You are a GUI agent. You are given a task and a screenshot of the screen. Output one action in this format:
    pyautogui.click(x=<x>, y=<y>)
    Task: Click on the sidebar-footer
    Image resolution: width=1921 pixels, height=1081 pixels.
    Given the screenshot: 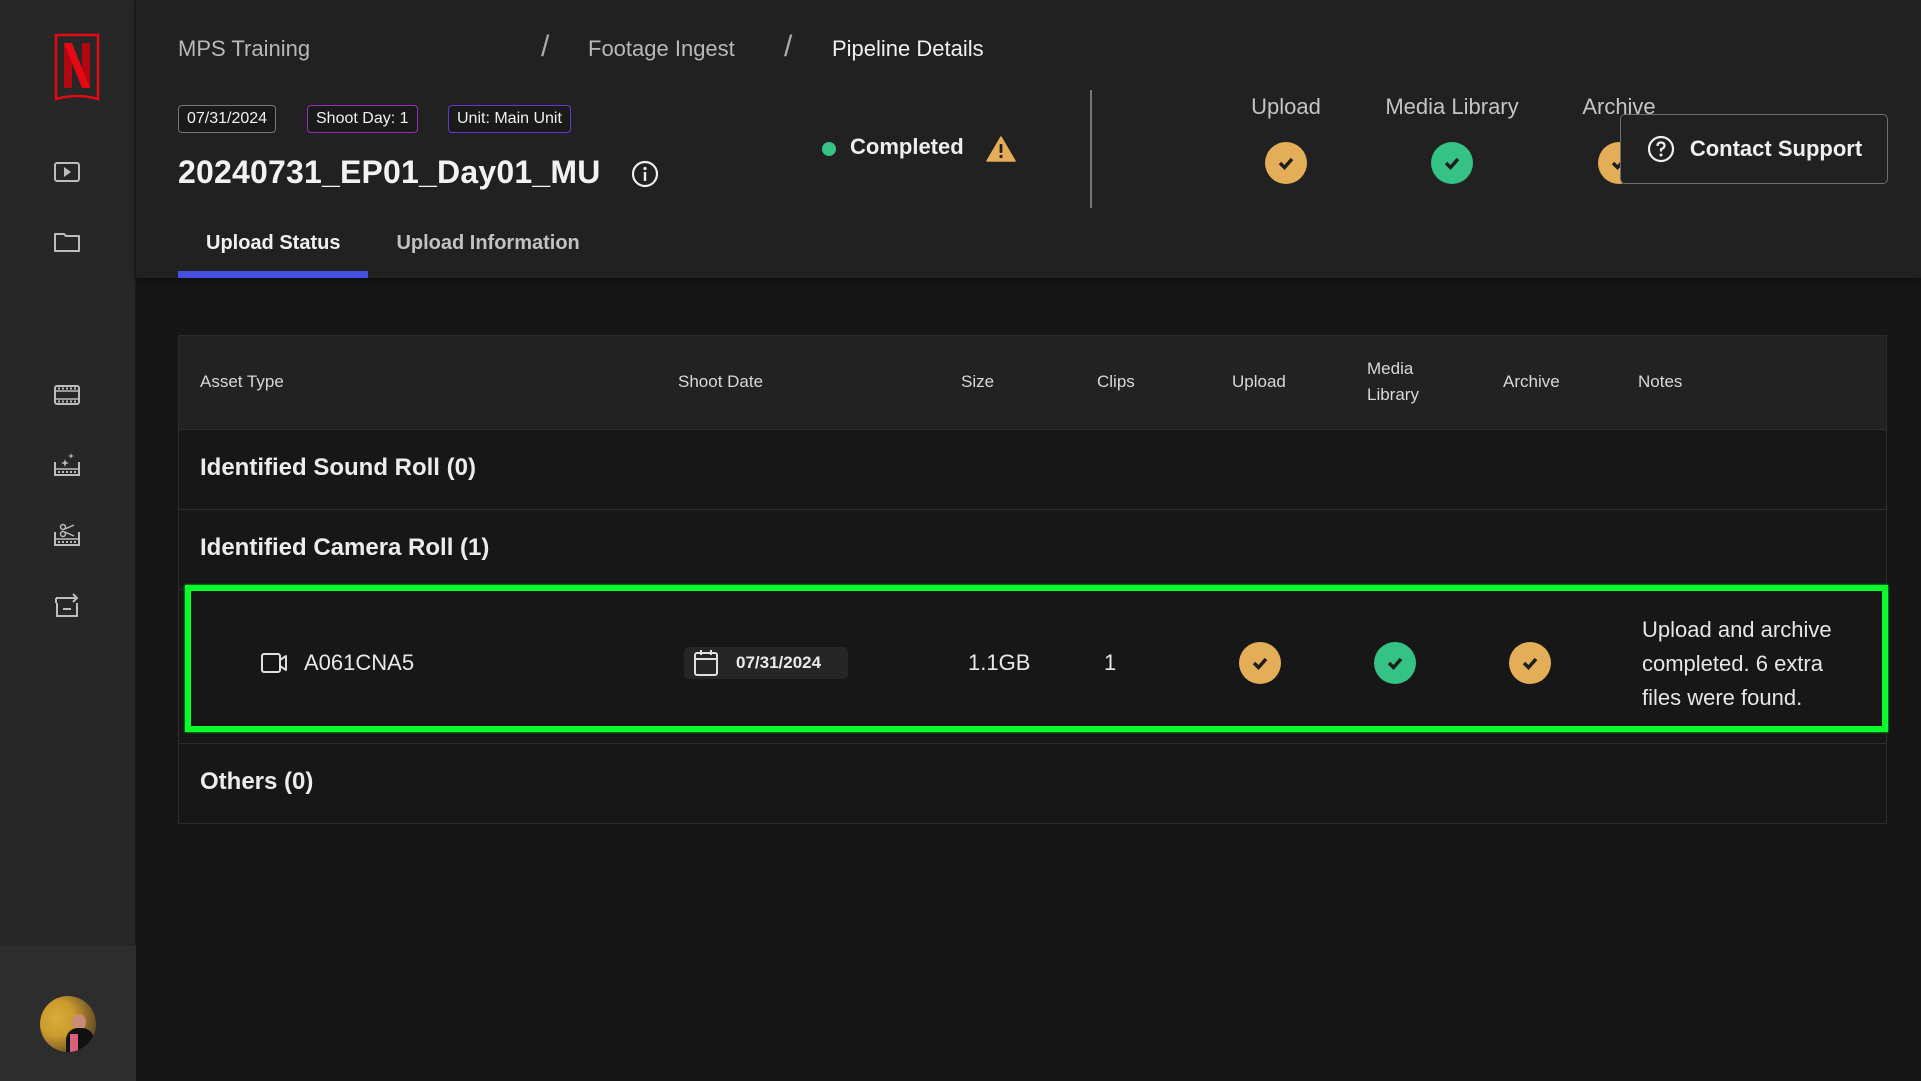 What is the action you would take?
    pyautogui.click(x=68, y=1013)
    